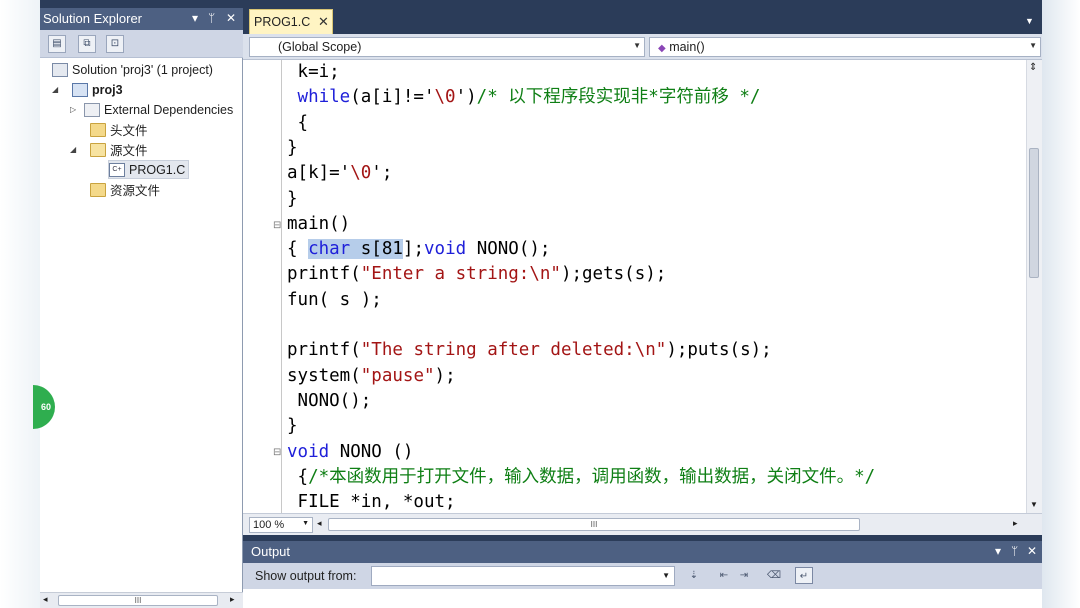 The width and height of the screenshot is (1080, 608). What do you see at coordinates (592, 476) in the screenshot?
I see `code-token: /*本函数用于打开文件，输入数据，调用函数，输出数据，关闭文件。*/` at bounding box center [592, 476].